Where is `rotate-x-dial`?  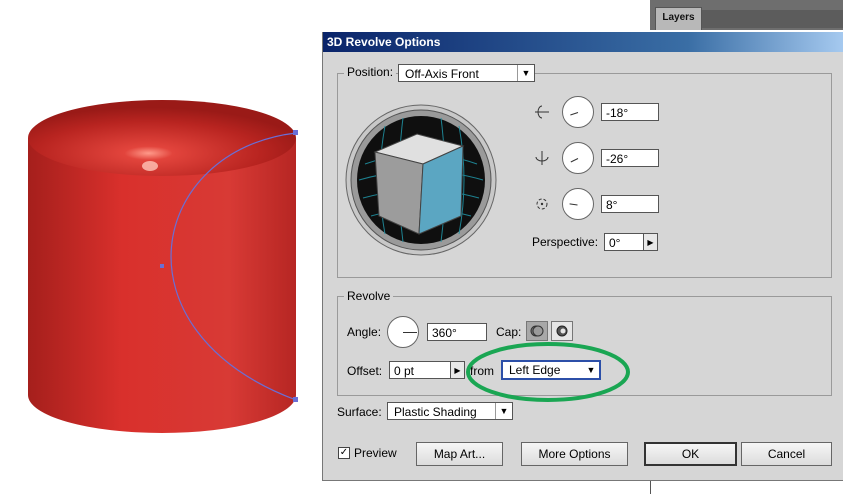
rotate-x-dial is located at coordinates (578, 112).